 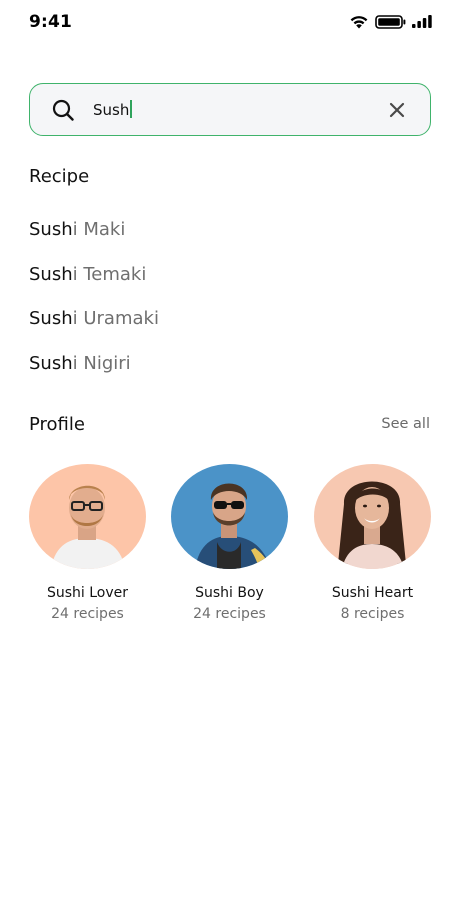 I want to click on status-bar: 9:41, so click(x=230, y=23).